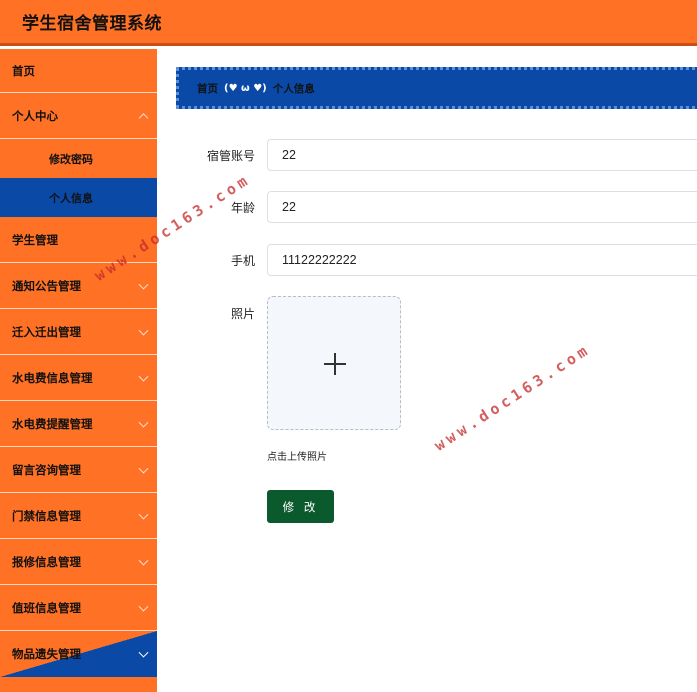 The width and height of the screenshot is (697, 692). I want to click on sidebar-item-personal-center: 个人中心, so click(78, 116).